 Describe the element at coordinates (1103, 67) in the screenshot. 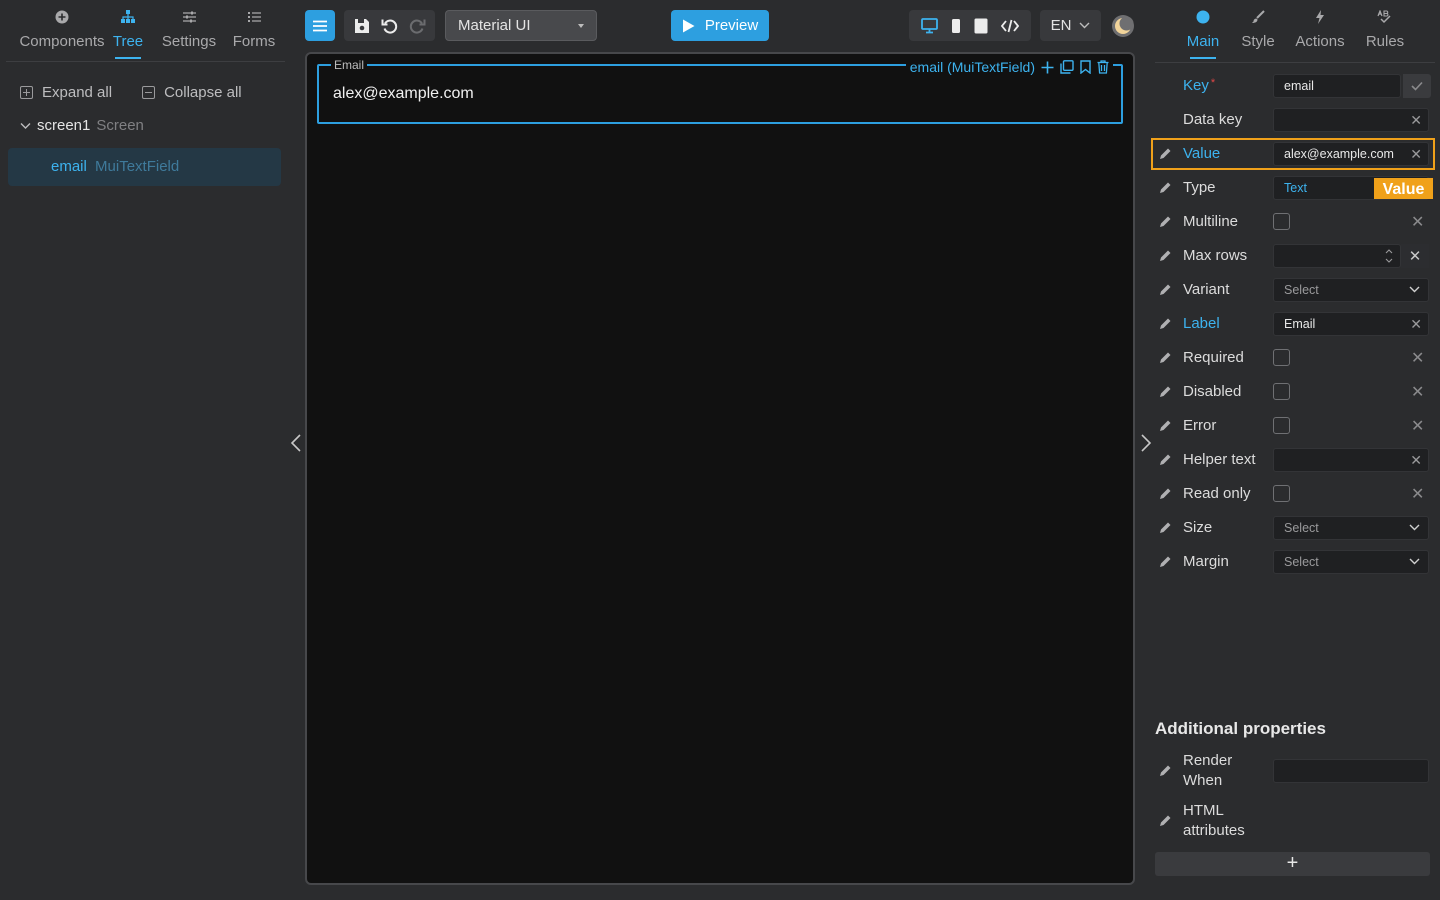

I see `delete-icon` at that location.